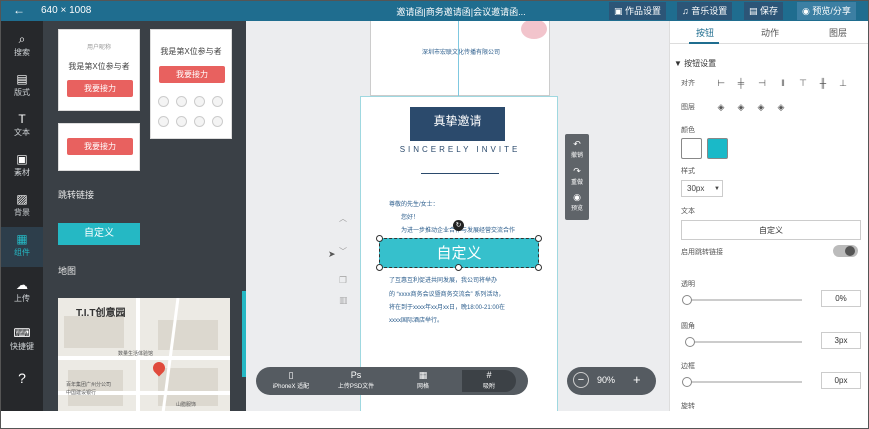 Image resolution: width=869 pixels, height=429 pixels. What do you see at coordinates (823, 83) in the screenshot?
I see `align-middle-icon: ╫` at bounding box center [823, 83].